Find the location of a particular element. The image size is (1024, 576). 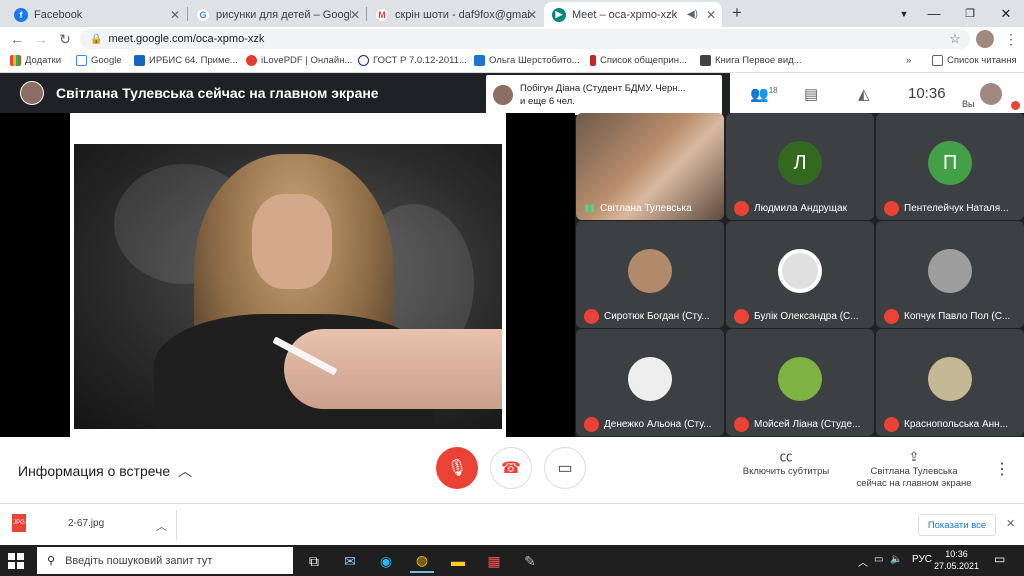

reload-icon: ↻ is located at coordinates (65, 39).